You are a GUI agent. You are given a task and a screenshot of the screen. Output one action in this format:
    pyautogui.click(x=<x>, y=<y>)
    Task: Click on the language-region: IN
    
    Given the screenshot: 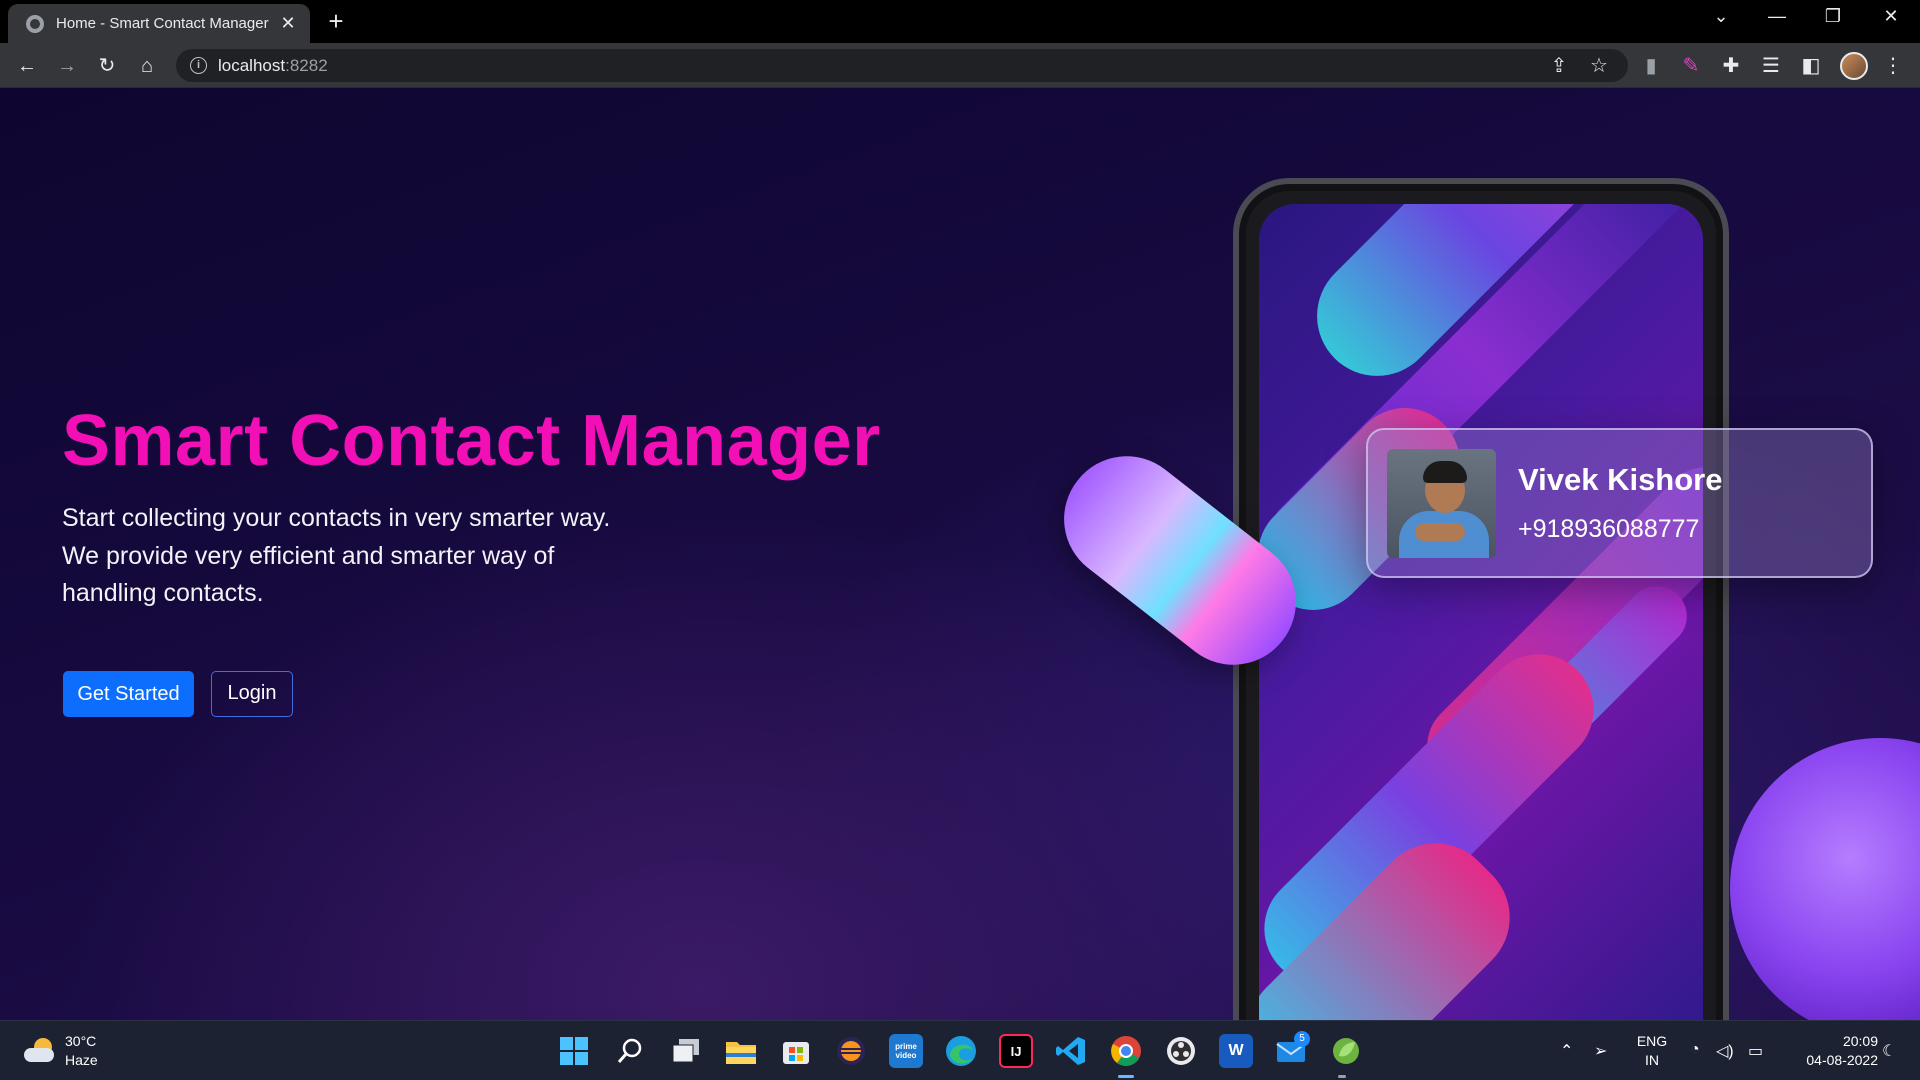 What is the action you would take?
    pyautogui.click(x=1652, y=1060)
    